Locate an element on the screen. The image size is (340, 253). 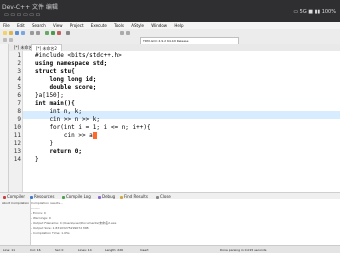
status-lines: Lines: 14 is located at coordinates (85, 250).